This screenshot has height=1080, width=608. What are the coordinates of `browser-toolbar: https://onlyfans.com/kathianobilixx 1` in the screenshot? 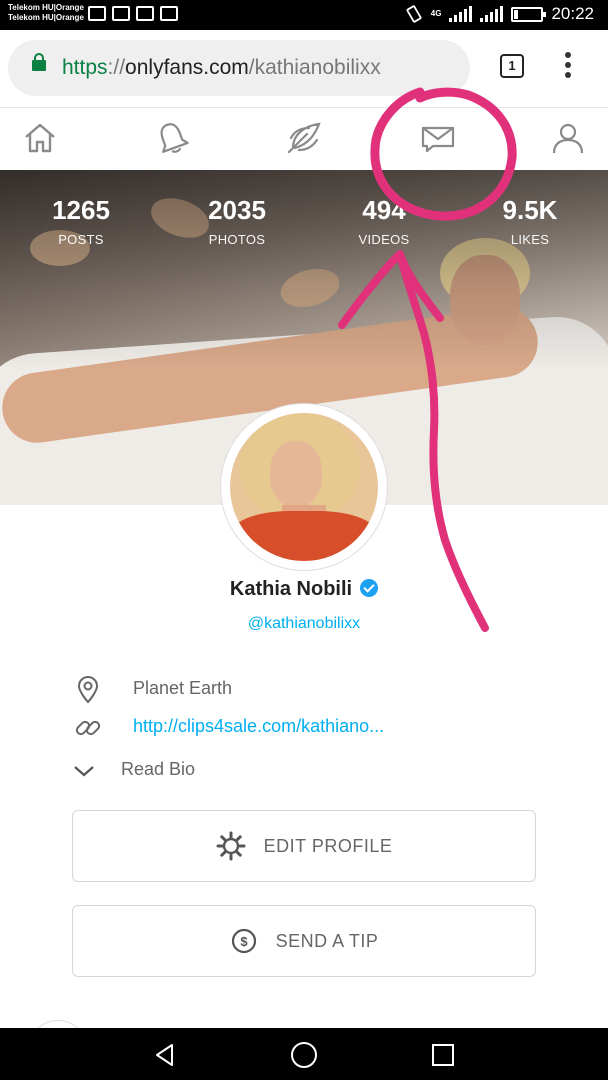 It's located at (304, 69).